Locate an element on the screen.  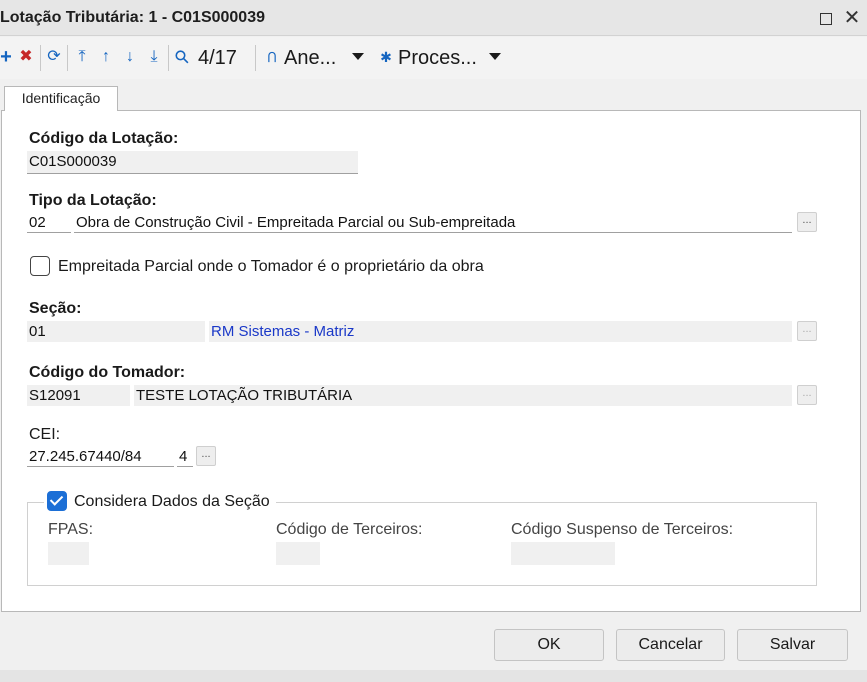
maximize-icon is located at coordinates (826, 18).